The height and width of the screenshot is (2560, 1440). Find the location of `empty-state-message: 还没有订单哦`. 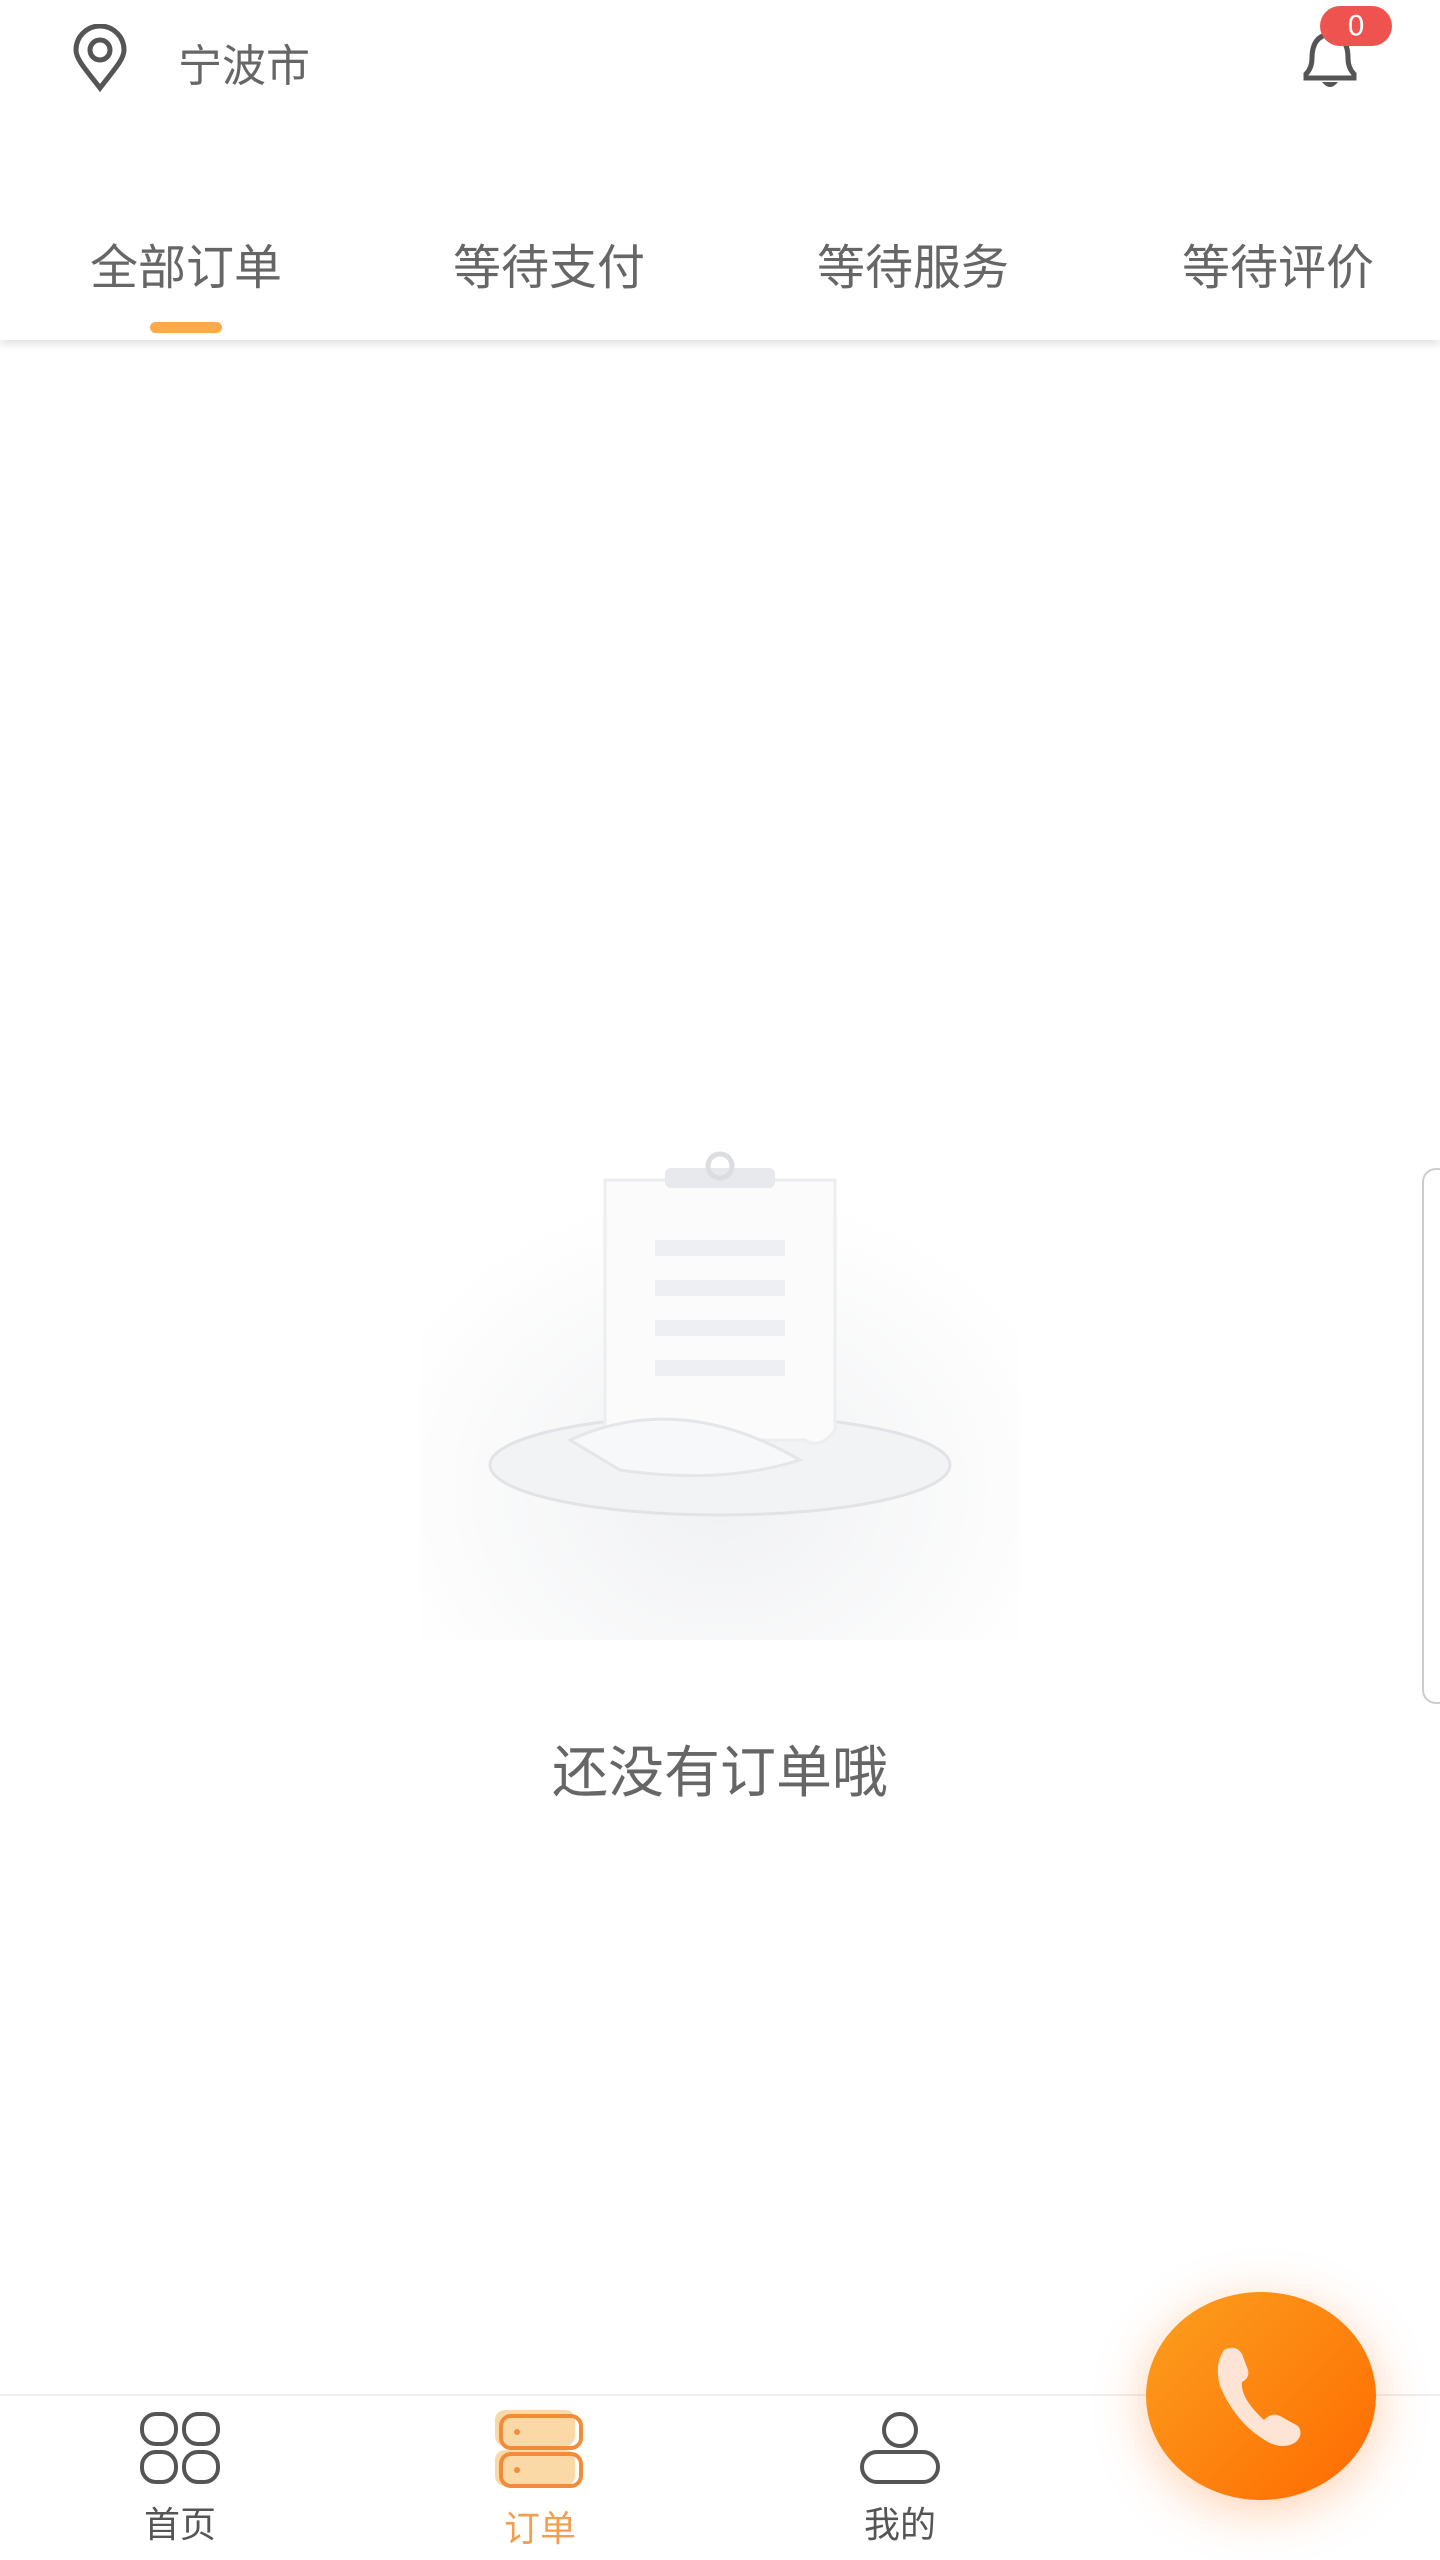

empty-state-message: 还没有订单哦 is located at coordinates (720, 1773).